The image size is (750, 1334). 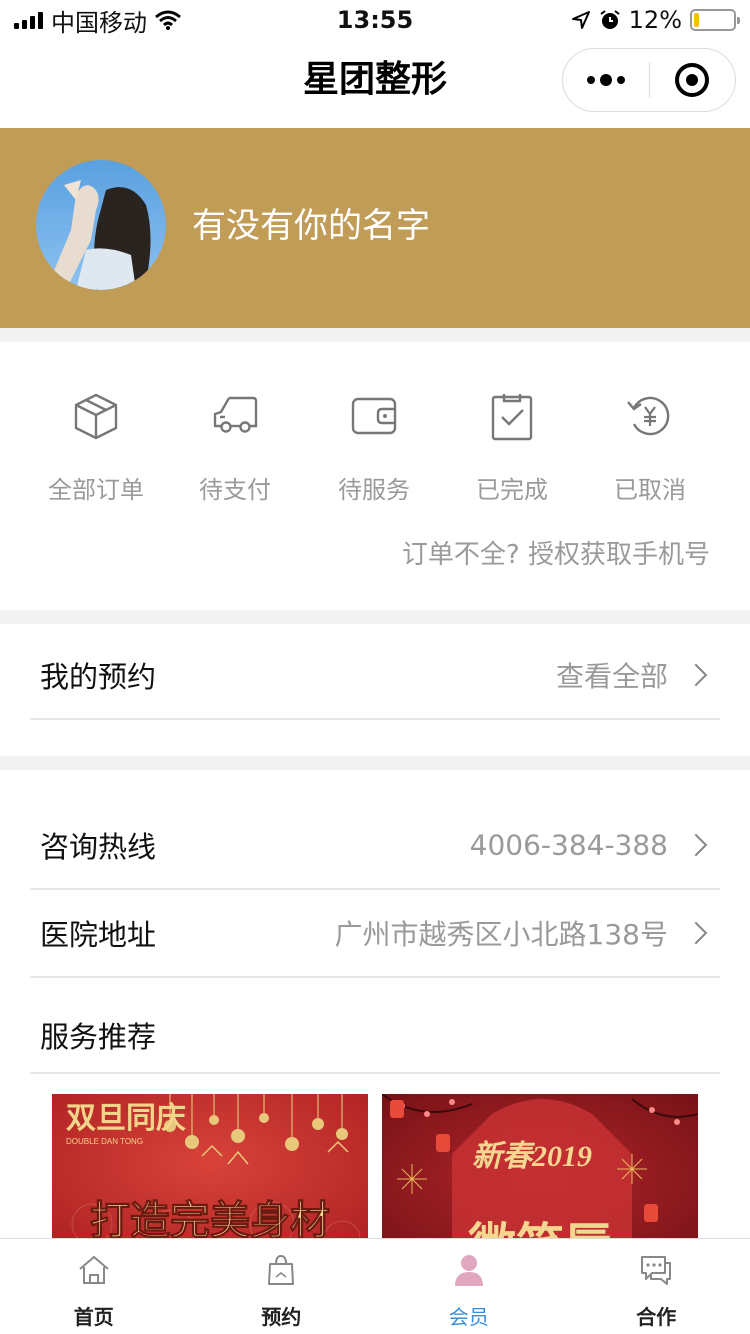 I want to click on battery-icon, so click(x=715, y=20).